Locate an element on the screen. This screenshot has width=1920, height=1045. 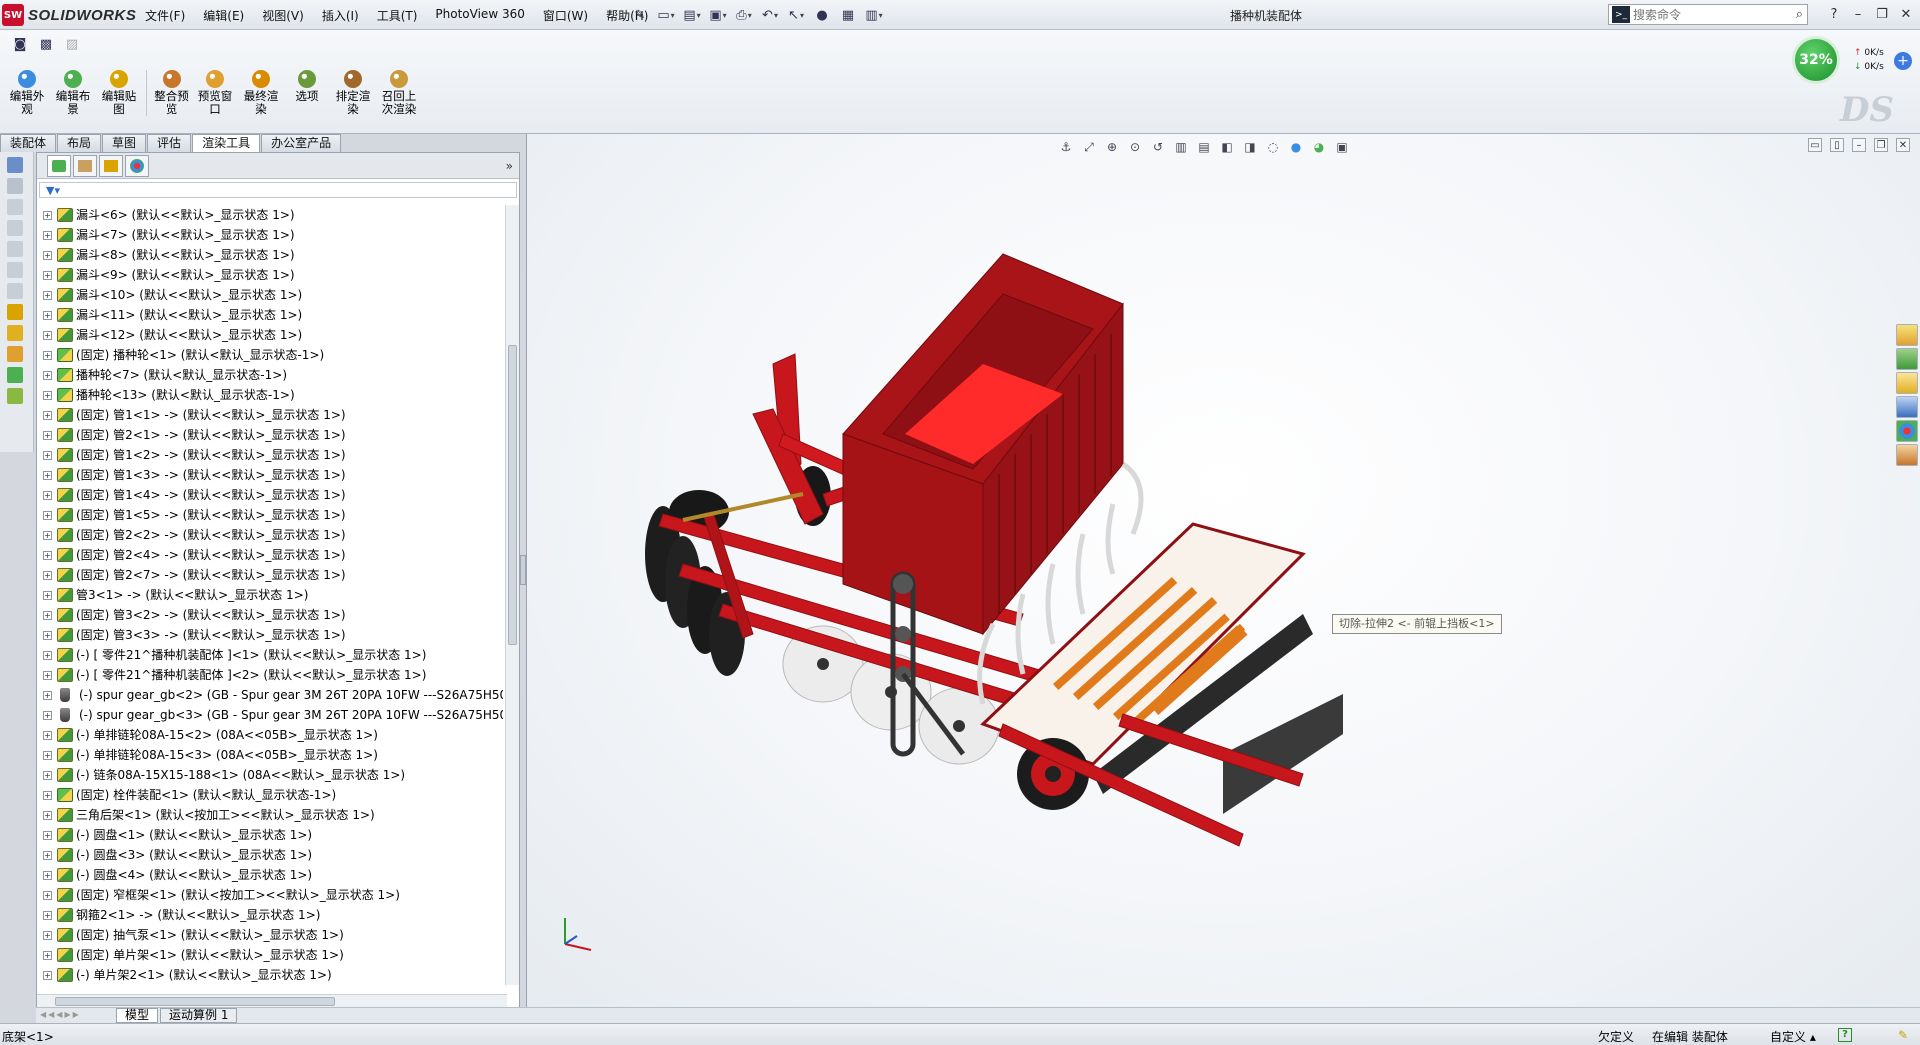
bill-of-materials-icon is located at coordinates (15, 375).